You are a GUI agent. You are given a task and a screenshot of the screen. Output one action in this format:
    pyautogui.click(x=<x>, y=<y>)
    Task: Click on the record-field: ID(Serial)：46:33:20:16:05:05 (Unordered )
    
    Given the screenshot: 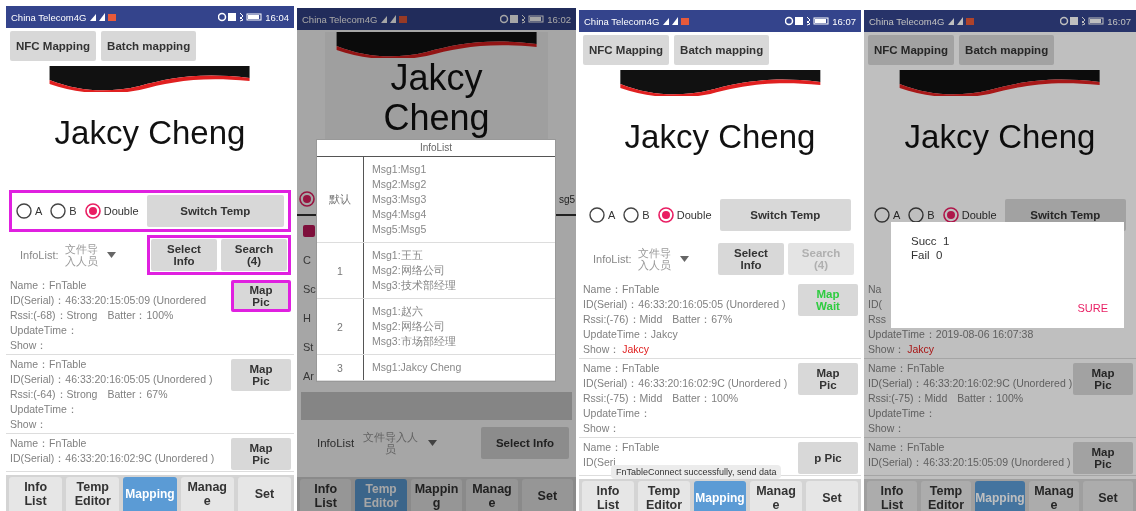 What is the action you would take?
    pyautogui.click(x=684, y=304)
    